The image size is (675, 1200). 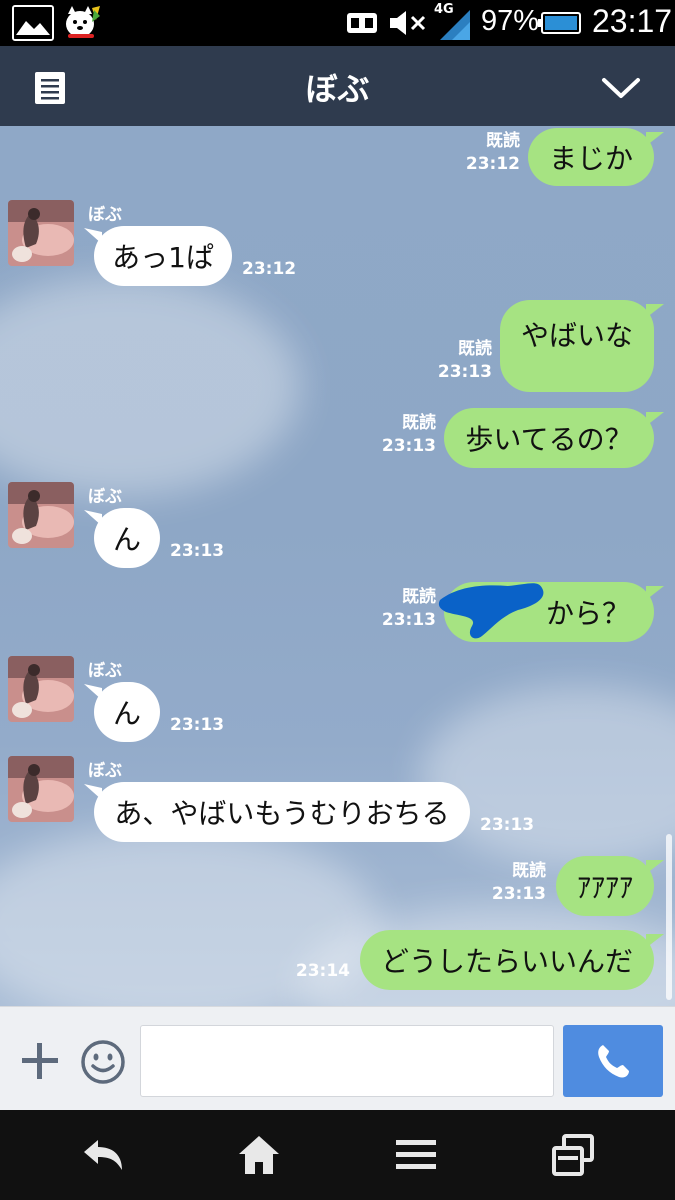 I want to click on mute-icon, so click(x=408, y=23).